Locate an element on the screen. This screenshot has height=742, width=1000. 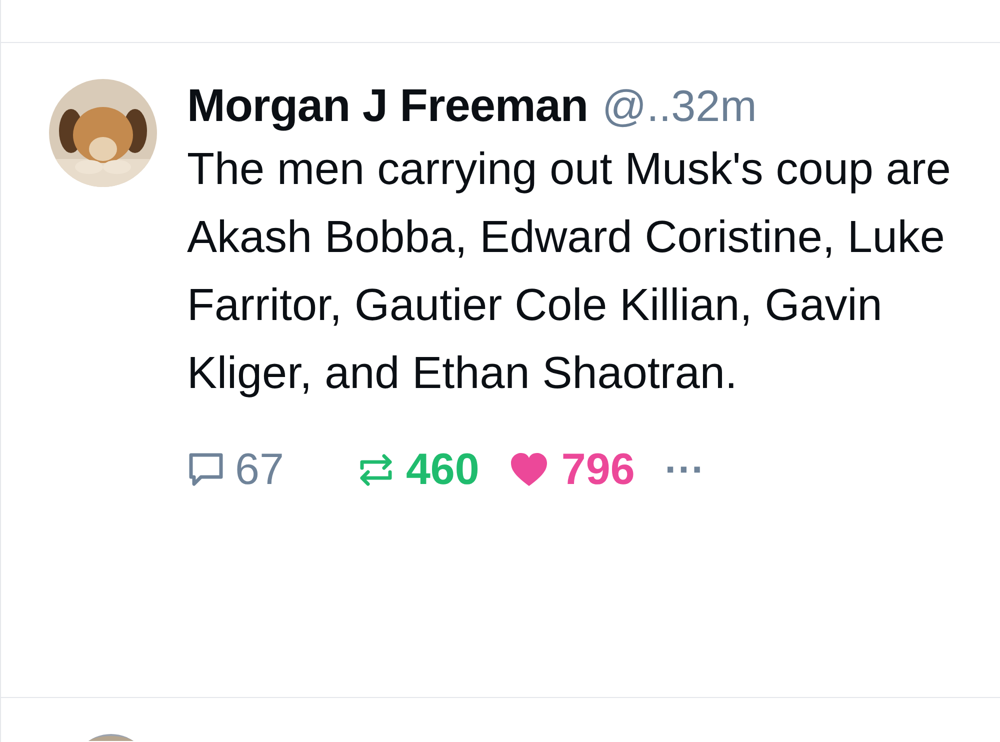
author-handle: @.. is located at coordinates (637, 107).